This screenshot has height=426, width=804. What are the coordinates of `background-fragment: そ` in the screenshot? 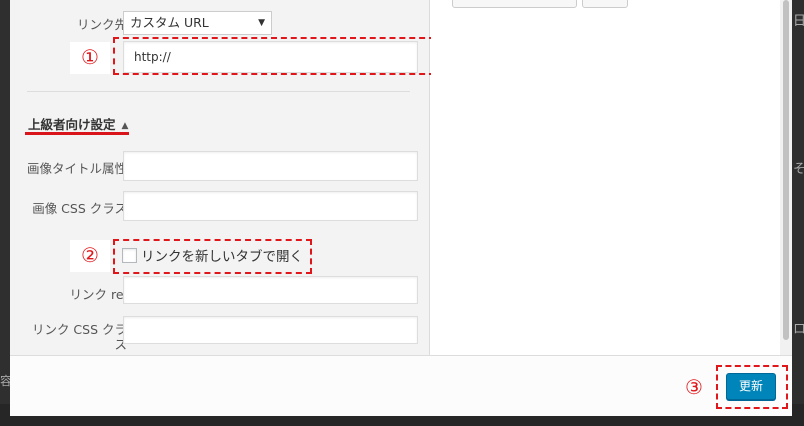 It's located at (798, 169).